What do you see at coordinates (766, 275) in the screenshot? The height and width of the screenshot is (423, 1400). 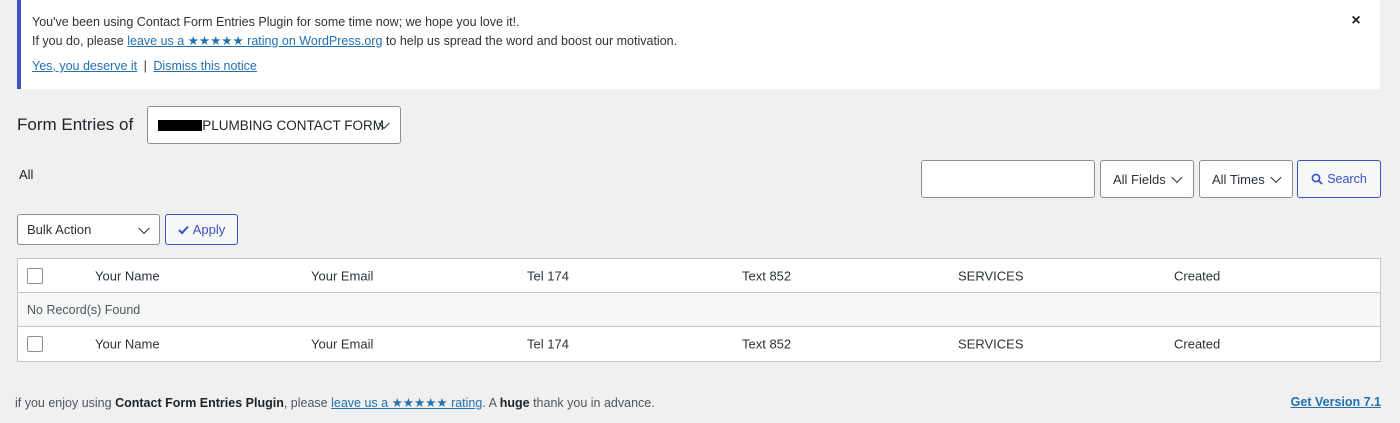 I see `column-header-text: Text 852` at bounding box center [766, 275].